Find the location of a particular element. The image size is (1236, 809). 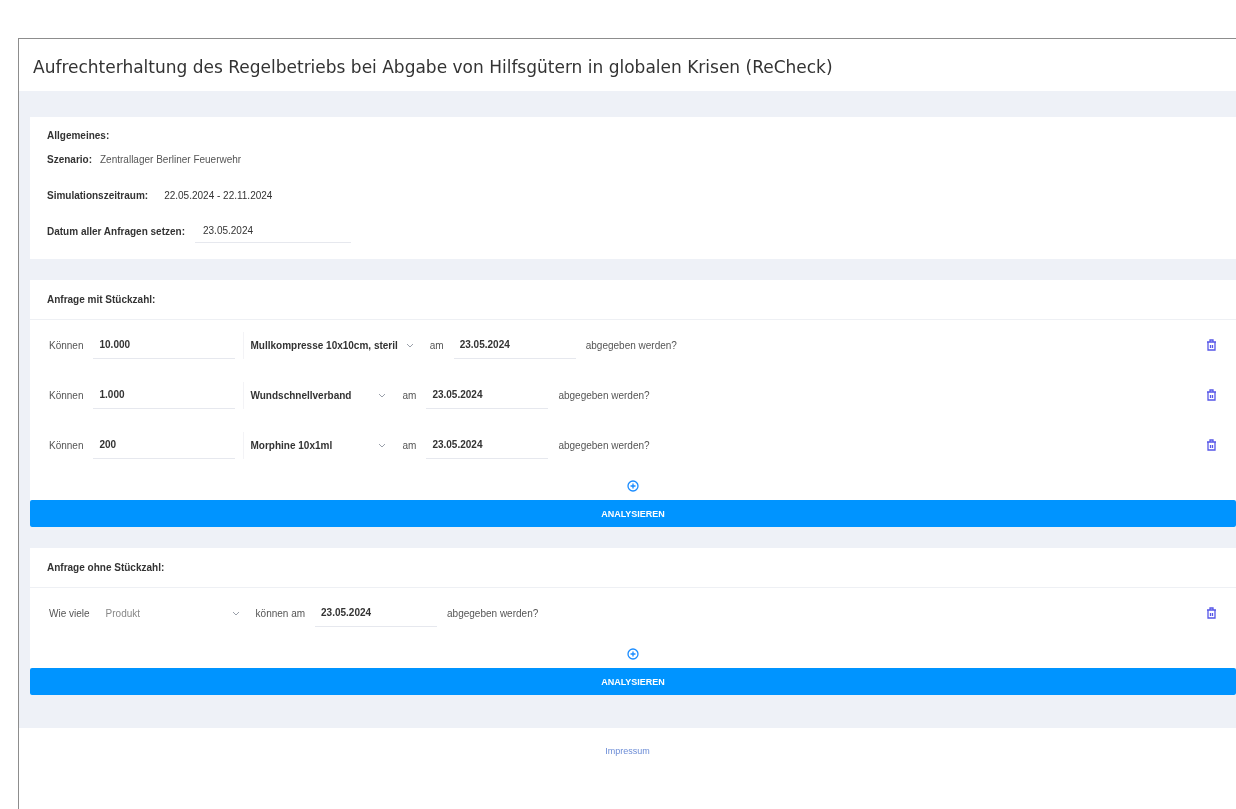

imprint-link: Impressum is located at coordinates (627, 751).